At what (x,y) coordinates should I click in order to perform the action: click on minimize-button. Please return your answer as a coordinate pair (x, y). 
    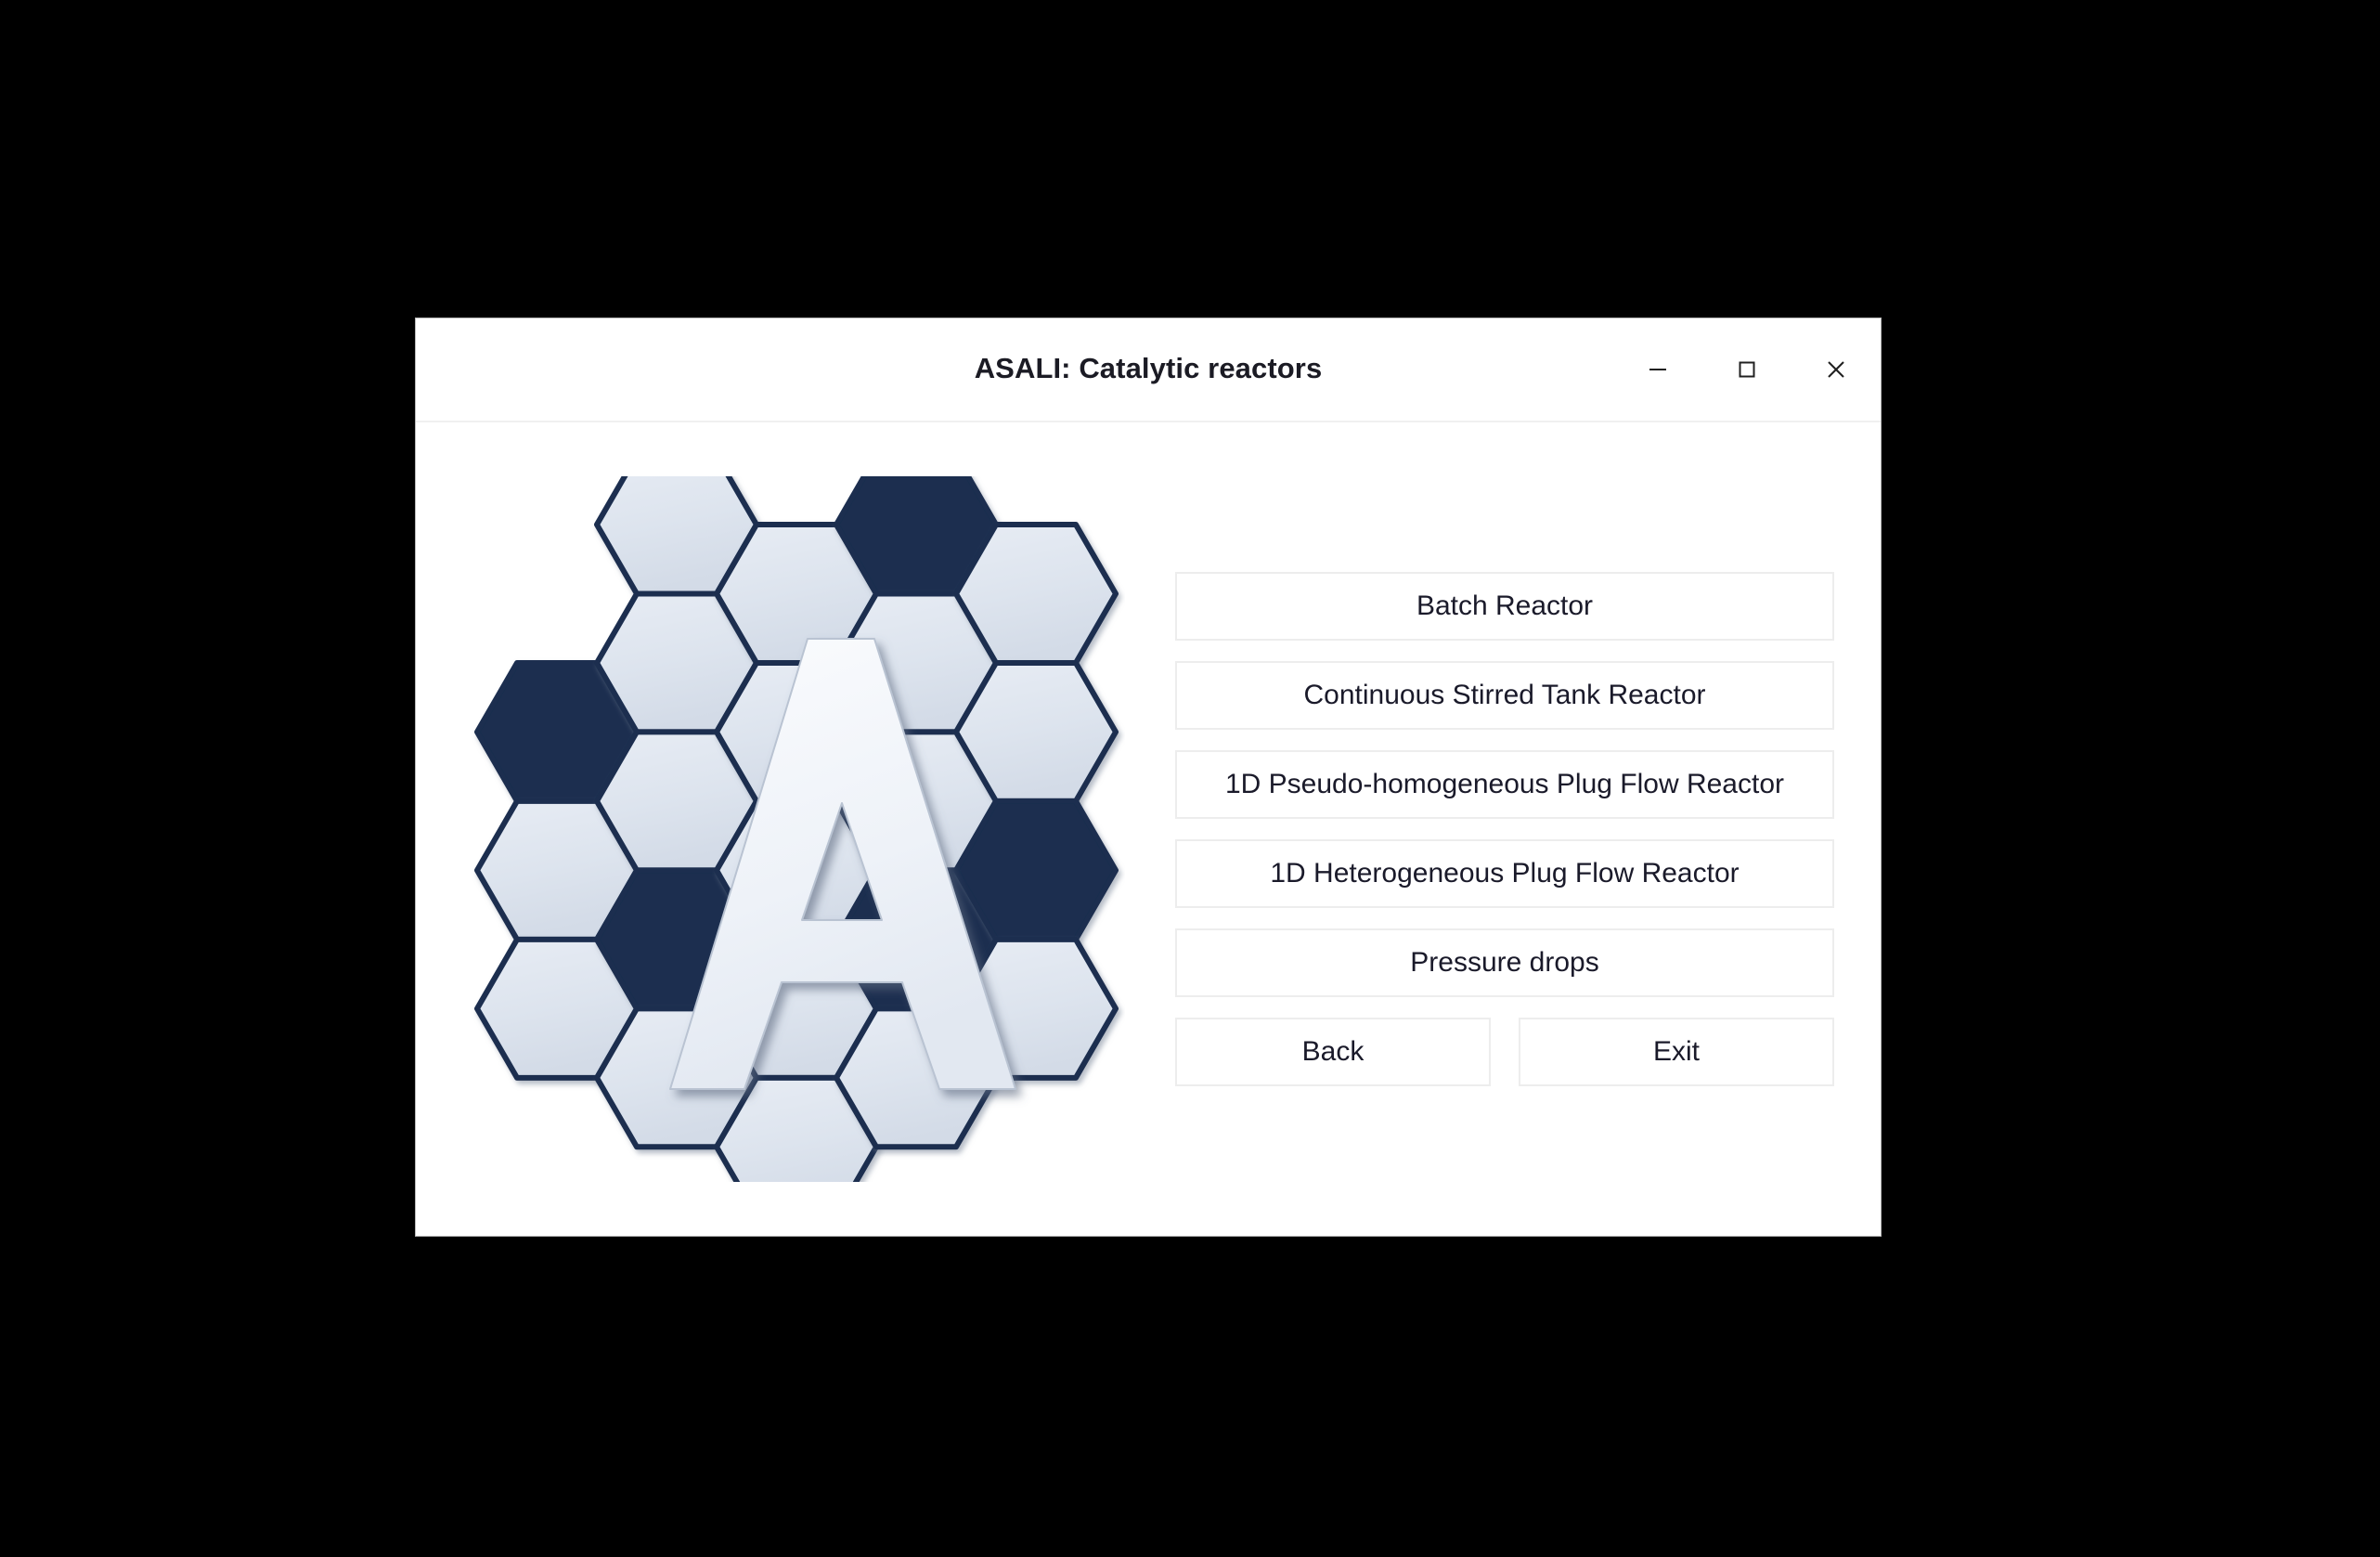
    Looking at the image, I should click on (1657, 369).